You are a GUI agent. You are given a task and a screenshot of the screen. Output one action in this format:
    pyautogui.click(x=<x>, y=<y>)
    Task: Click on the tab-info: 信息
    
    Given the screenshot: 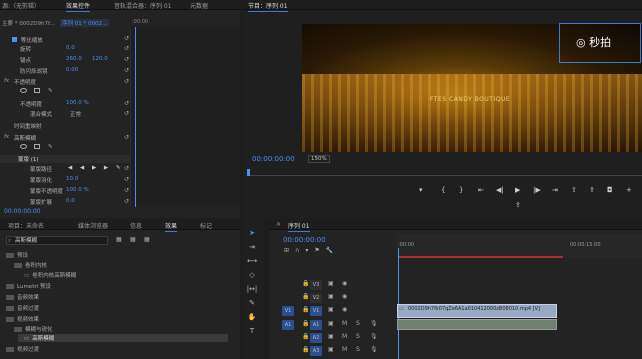 What is the action you would take?
    pyautogui.click(x=136, y=225)
    